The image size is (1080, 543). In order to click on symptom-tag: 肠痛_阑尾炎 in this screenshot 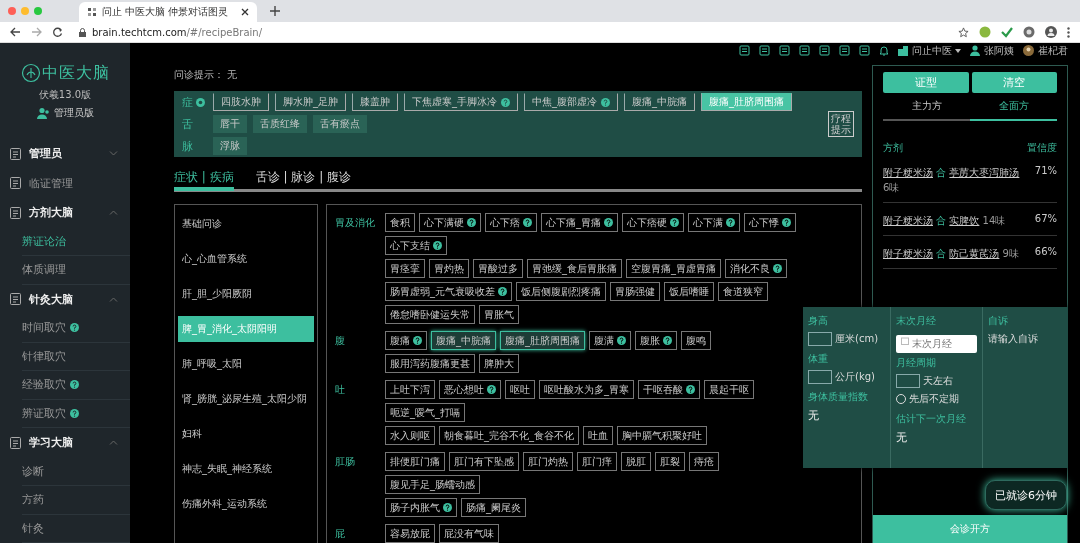, I will do `click(493, 507)`.